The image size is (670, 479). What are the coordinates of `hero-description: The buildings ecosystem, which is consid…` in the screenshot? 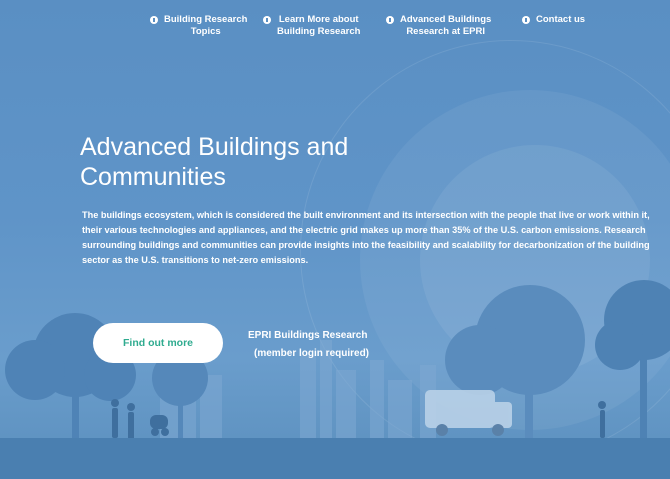 It's located at (366, 237).